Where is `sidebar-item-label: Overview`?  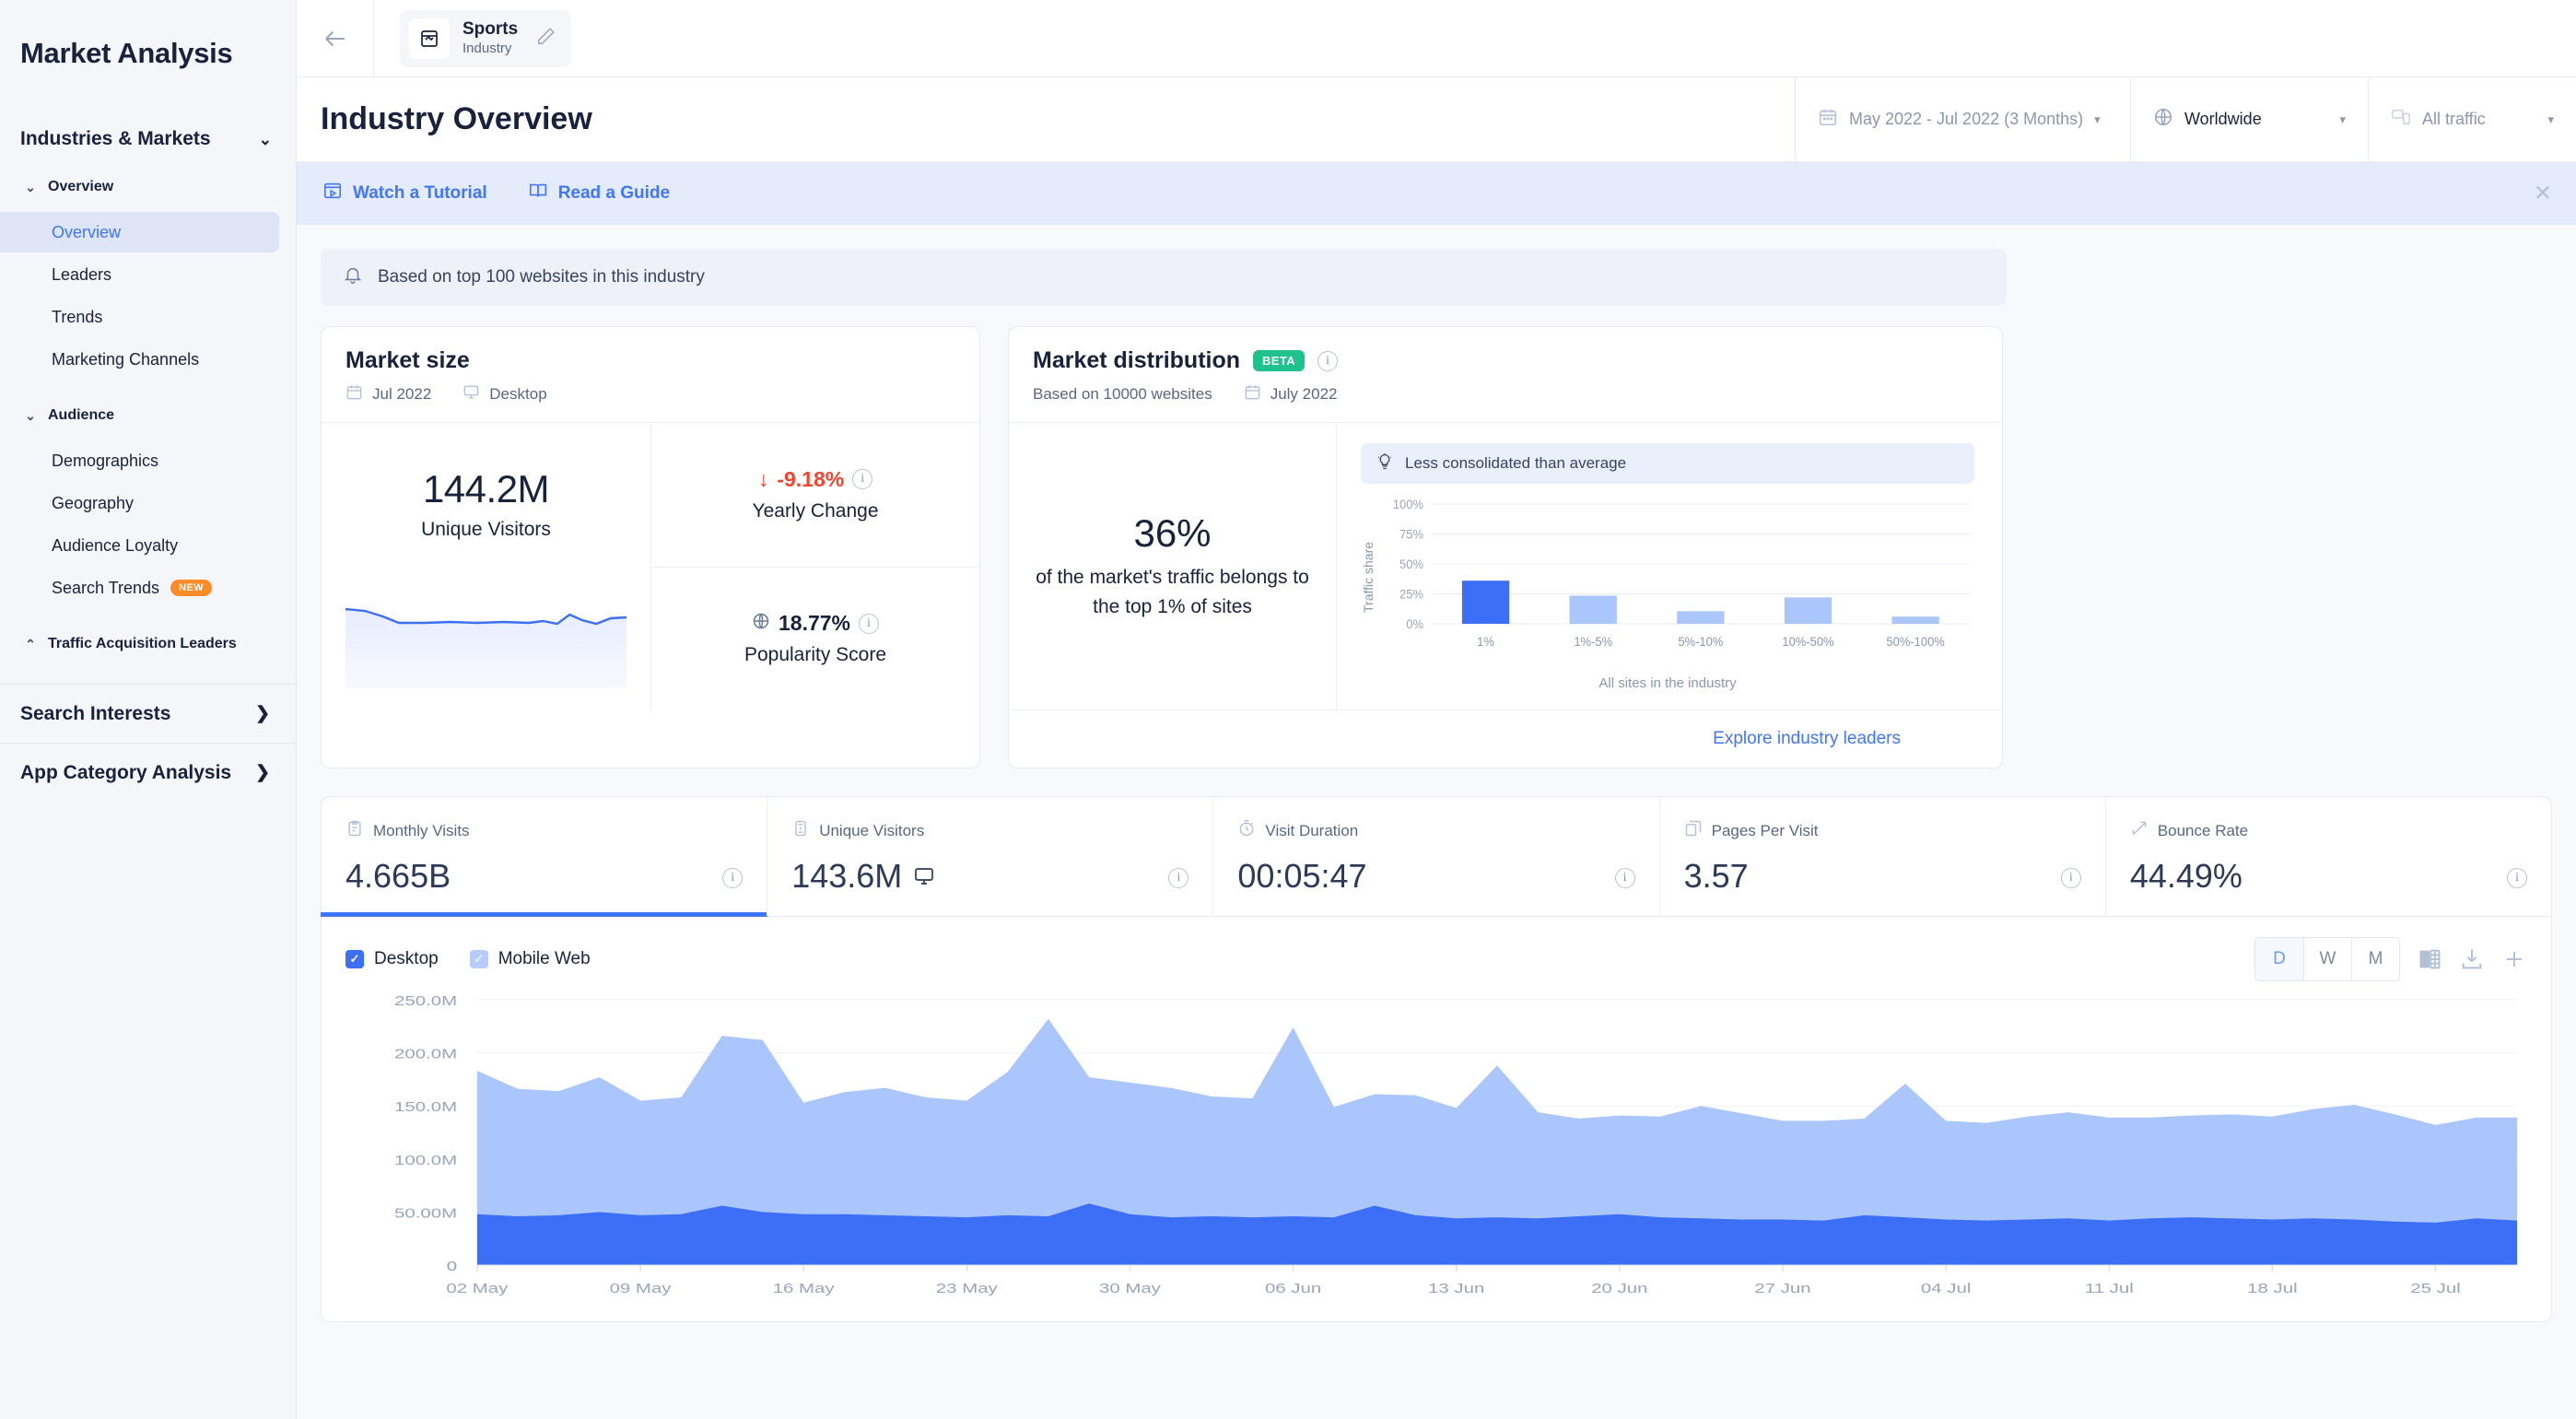
sidebar-item-label: Overview is located at coordinates (87, 231).